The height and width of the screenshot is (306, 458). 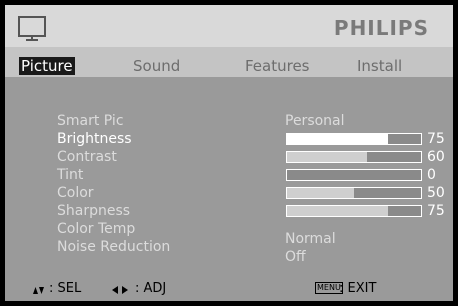 I want to click on up-down-arrows-icon, so click(x=38, y=290).